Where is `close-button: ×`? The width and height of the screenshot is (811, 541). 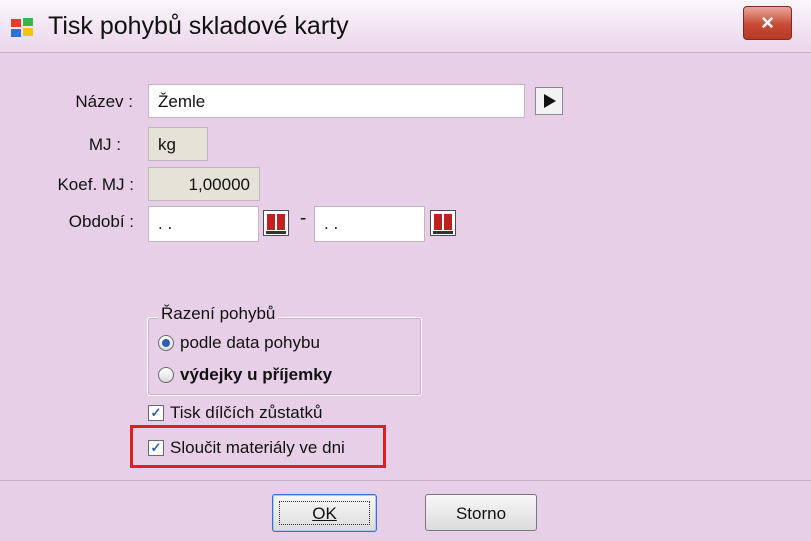 close-button: × is located at coordinates (767, 23).